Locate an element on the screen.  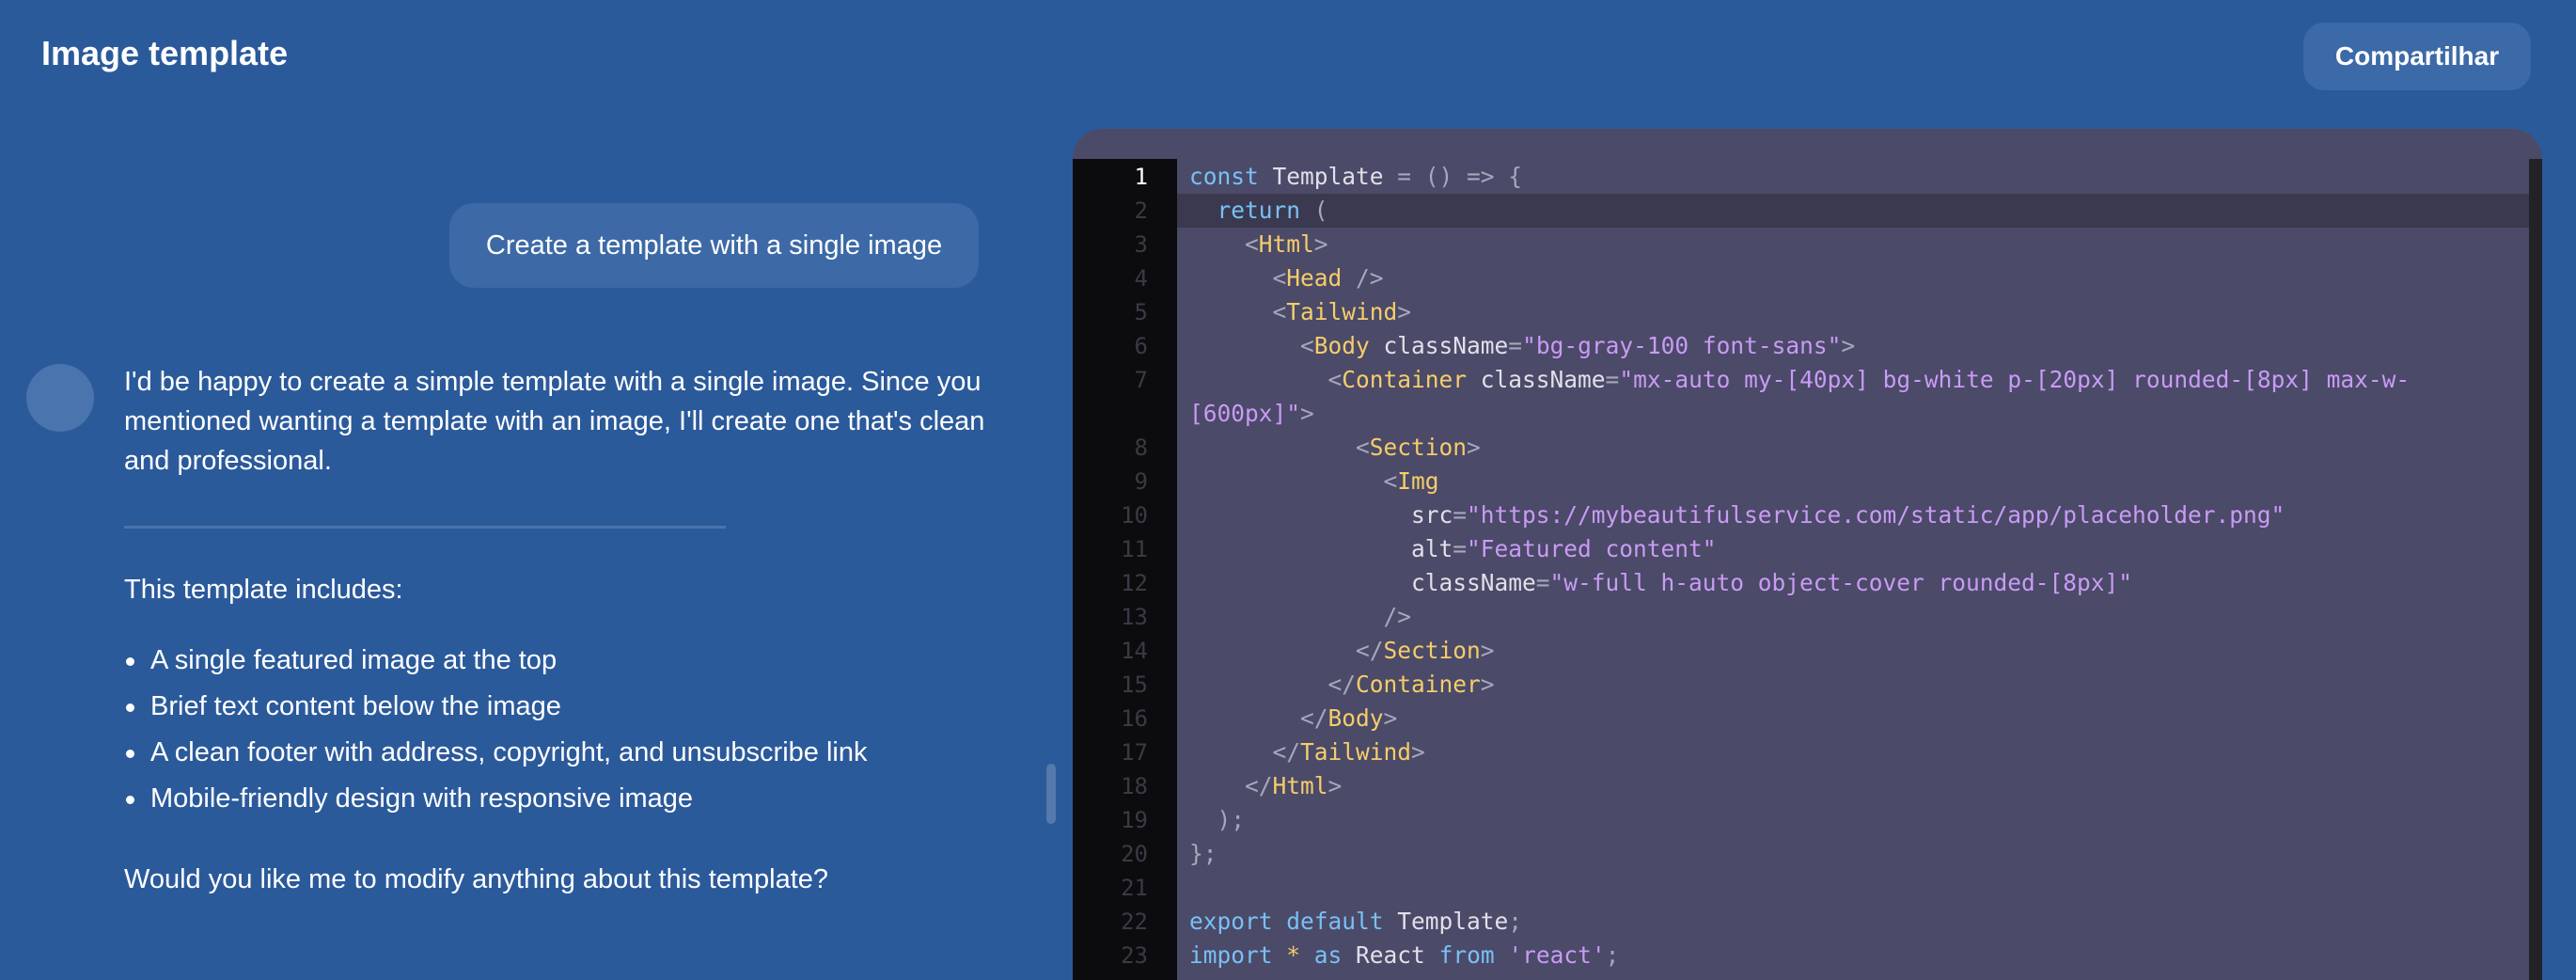
code-token: "Featured content" is located at coordinates (1592, 549).